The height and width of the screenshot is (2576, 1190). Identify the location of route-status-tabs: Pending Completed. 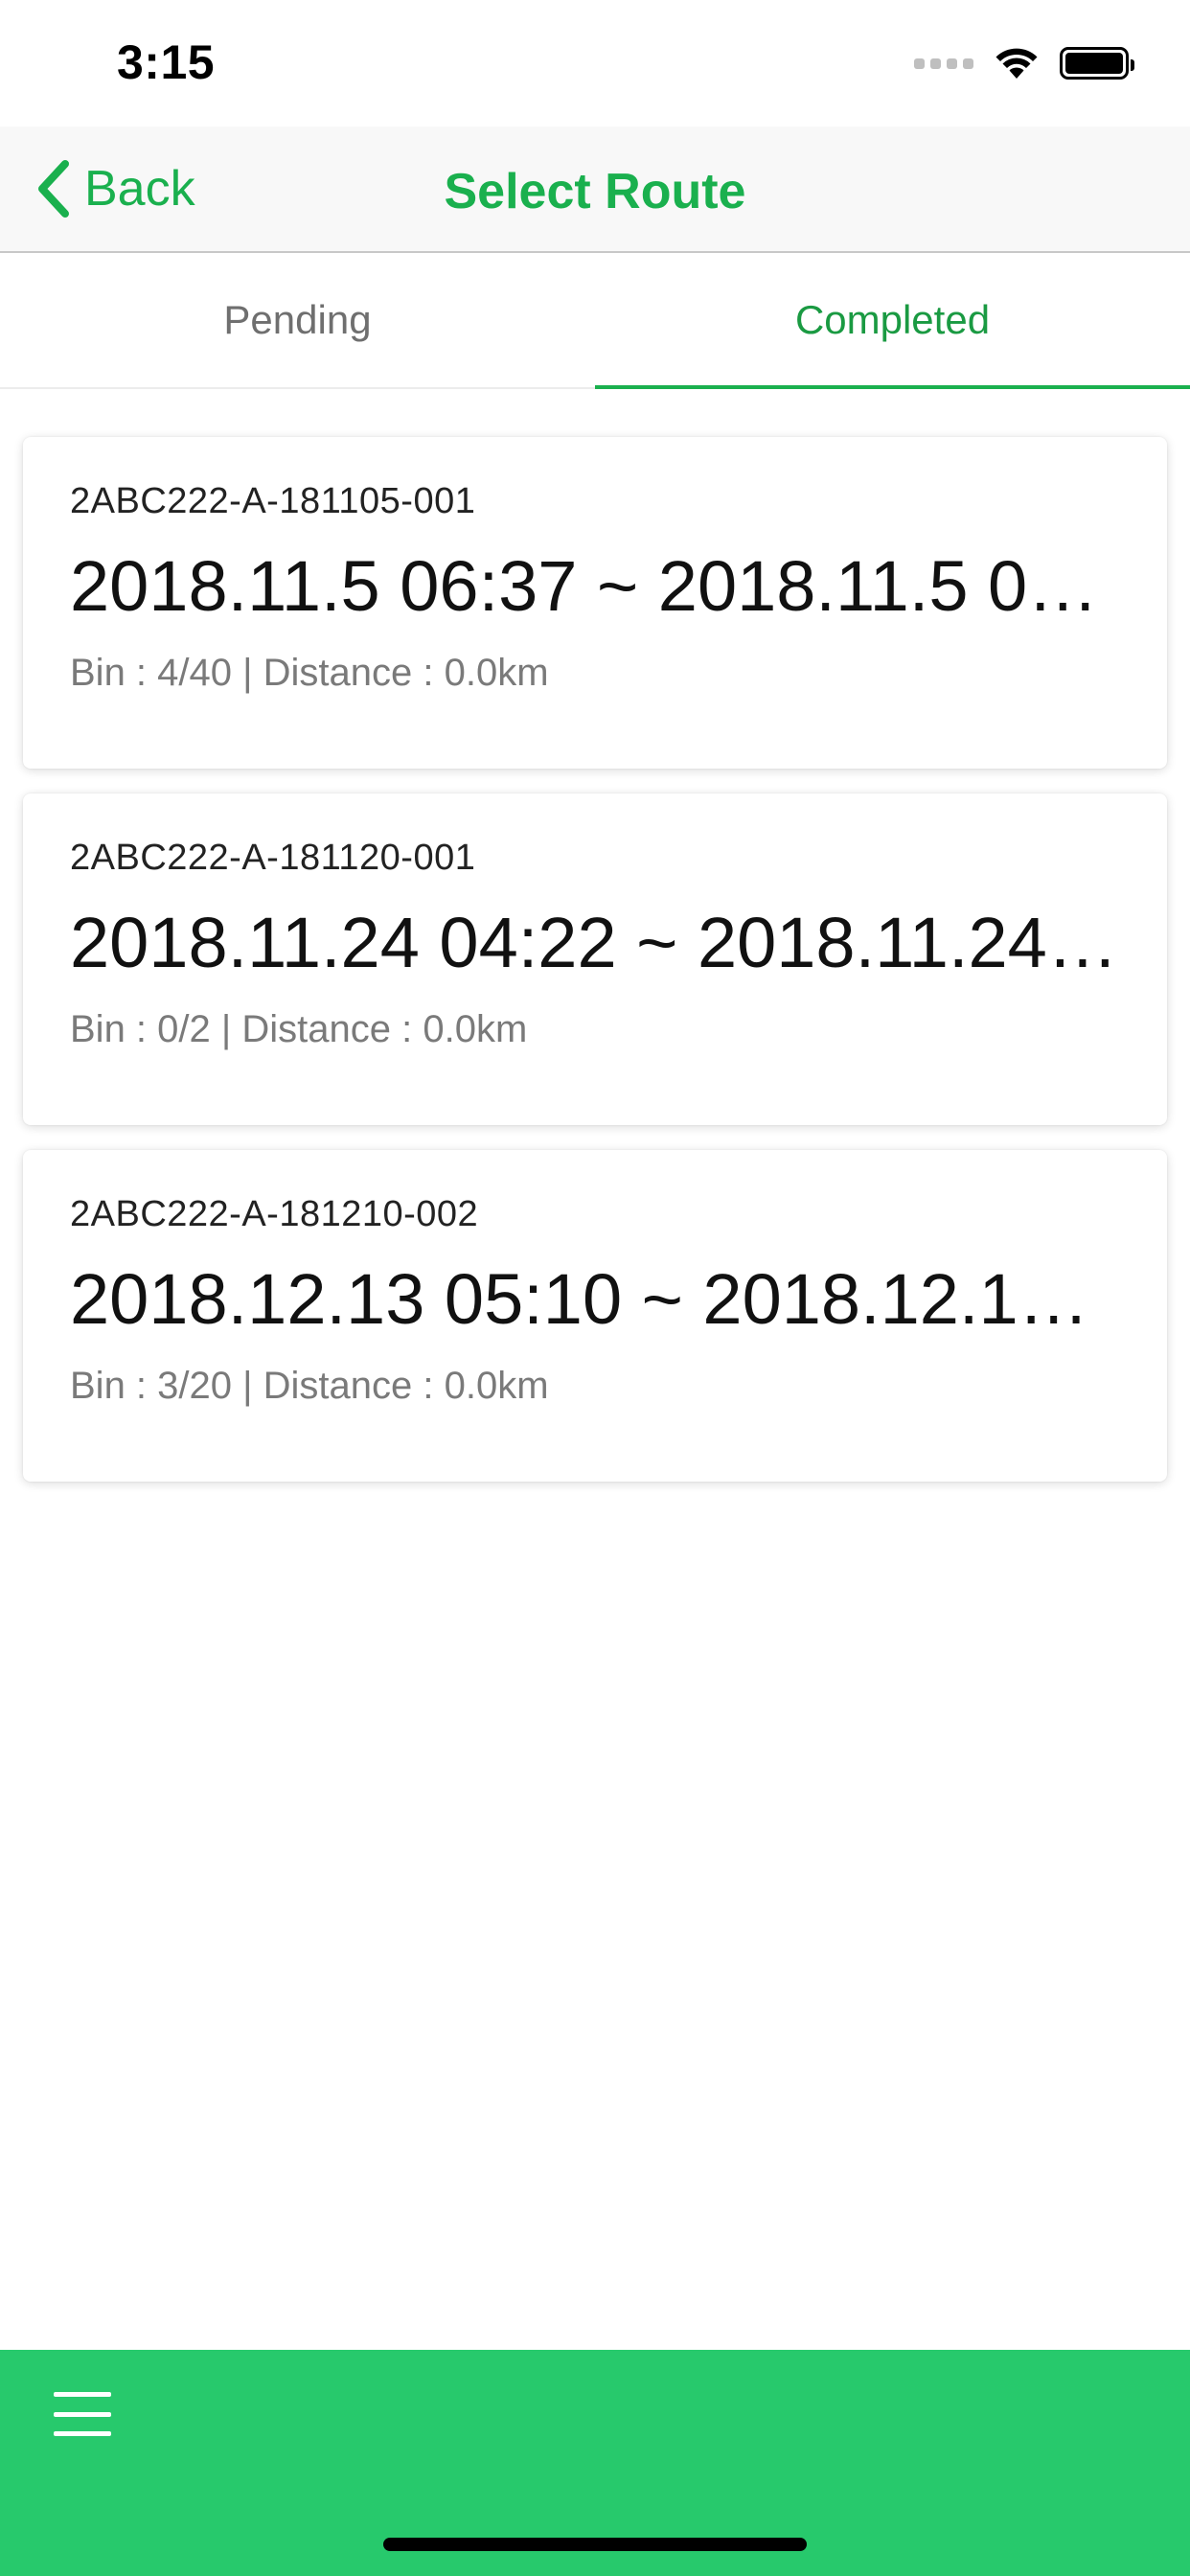
(595, 321).